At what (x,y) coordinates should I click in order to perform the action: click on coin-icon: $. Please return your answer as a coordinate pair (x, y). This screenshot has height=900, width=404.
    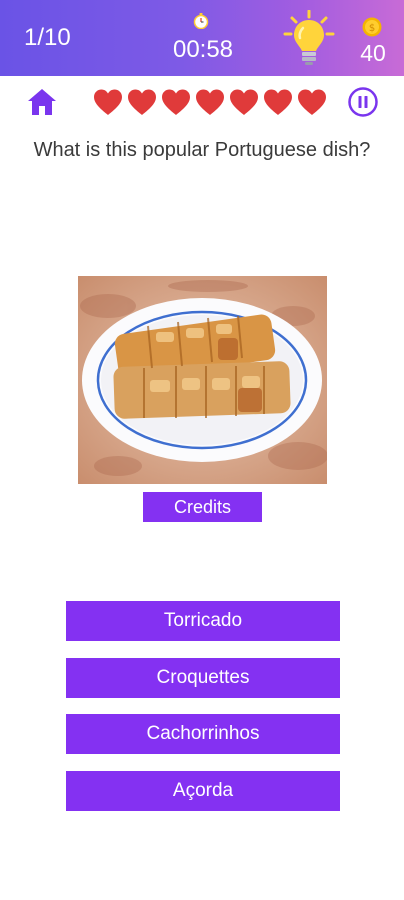
    Looking at the image, I should click on (372, 27).